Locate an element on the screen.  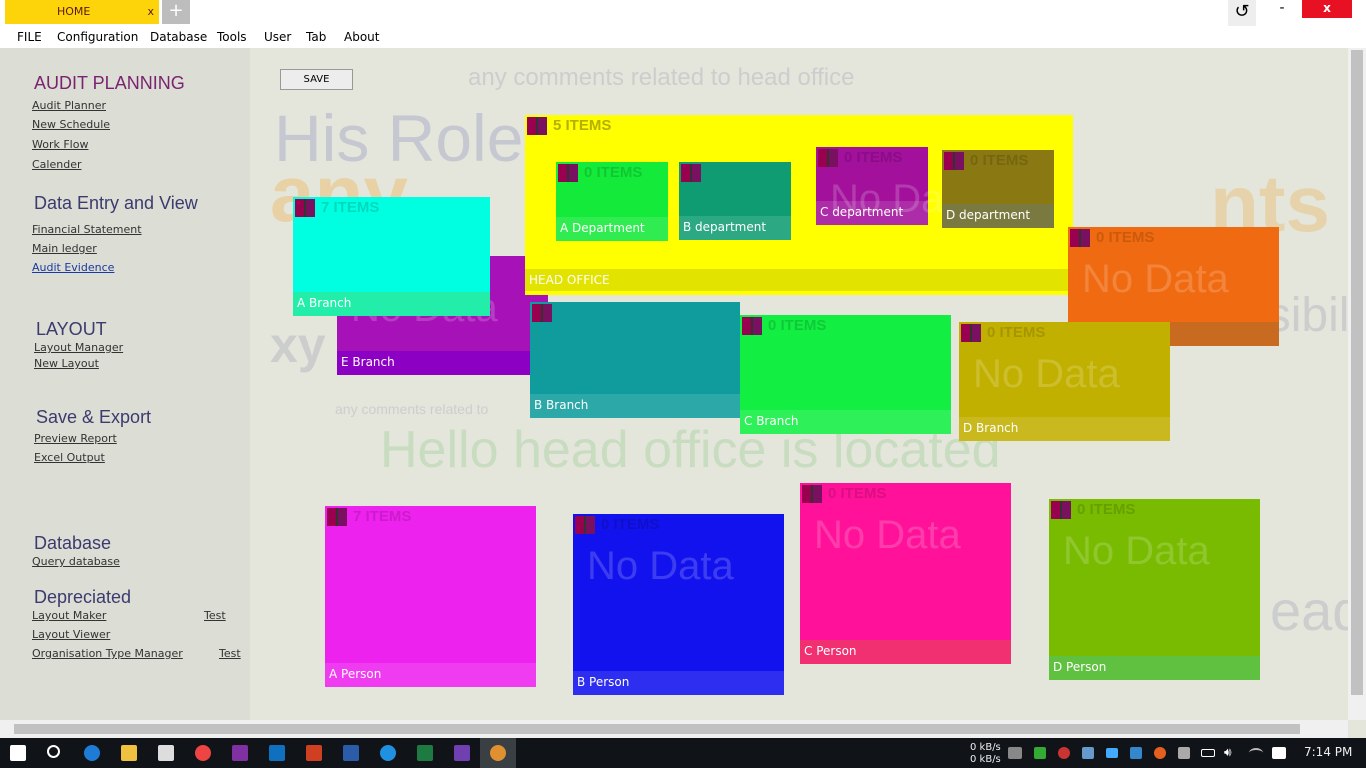
link-layout-viewer: Layout Viewer is located at coordinates (71, 634).